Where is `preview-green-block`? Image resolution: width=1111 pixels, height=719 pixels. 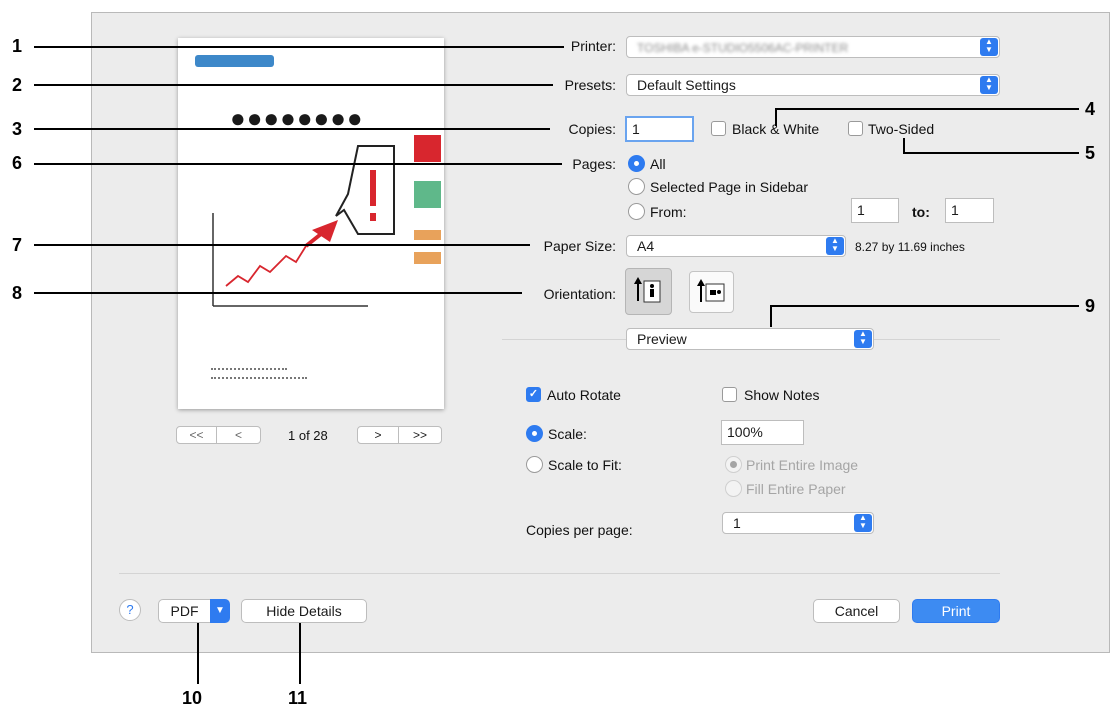
preview-green-block is located at coordinates (427, 194).